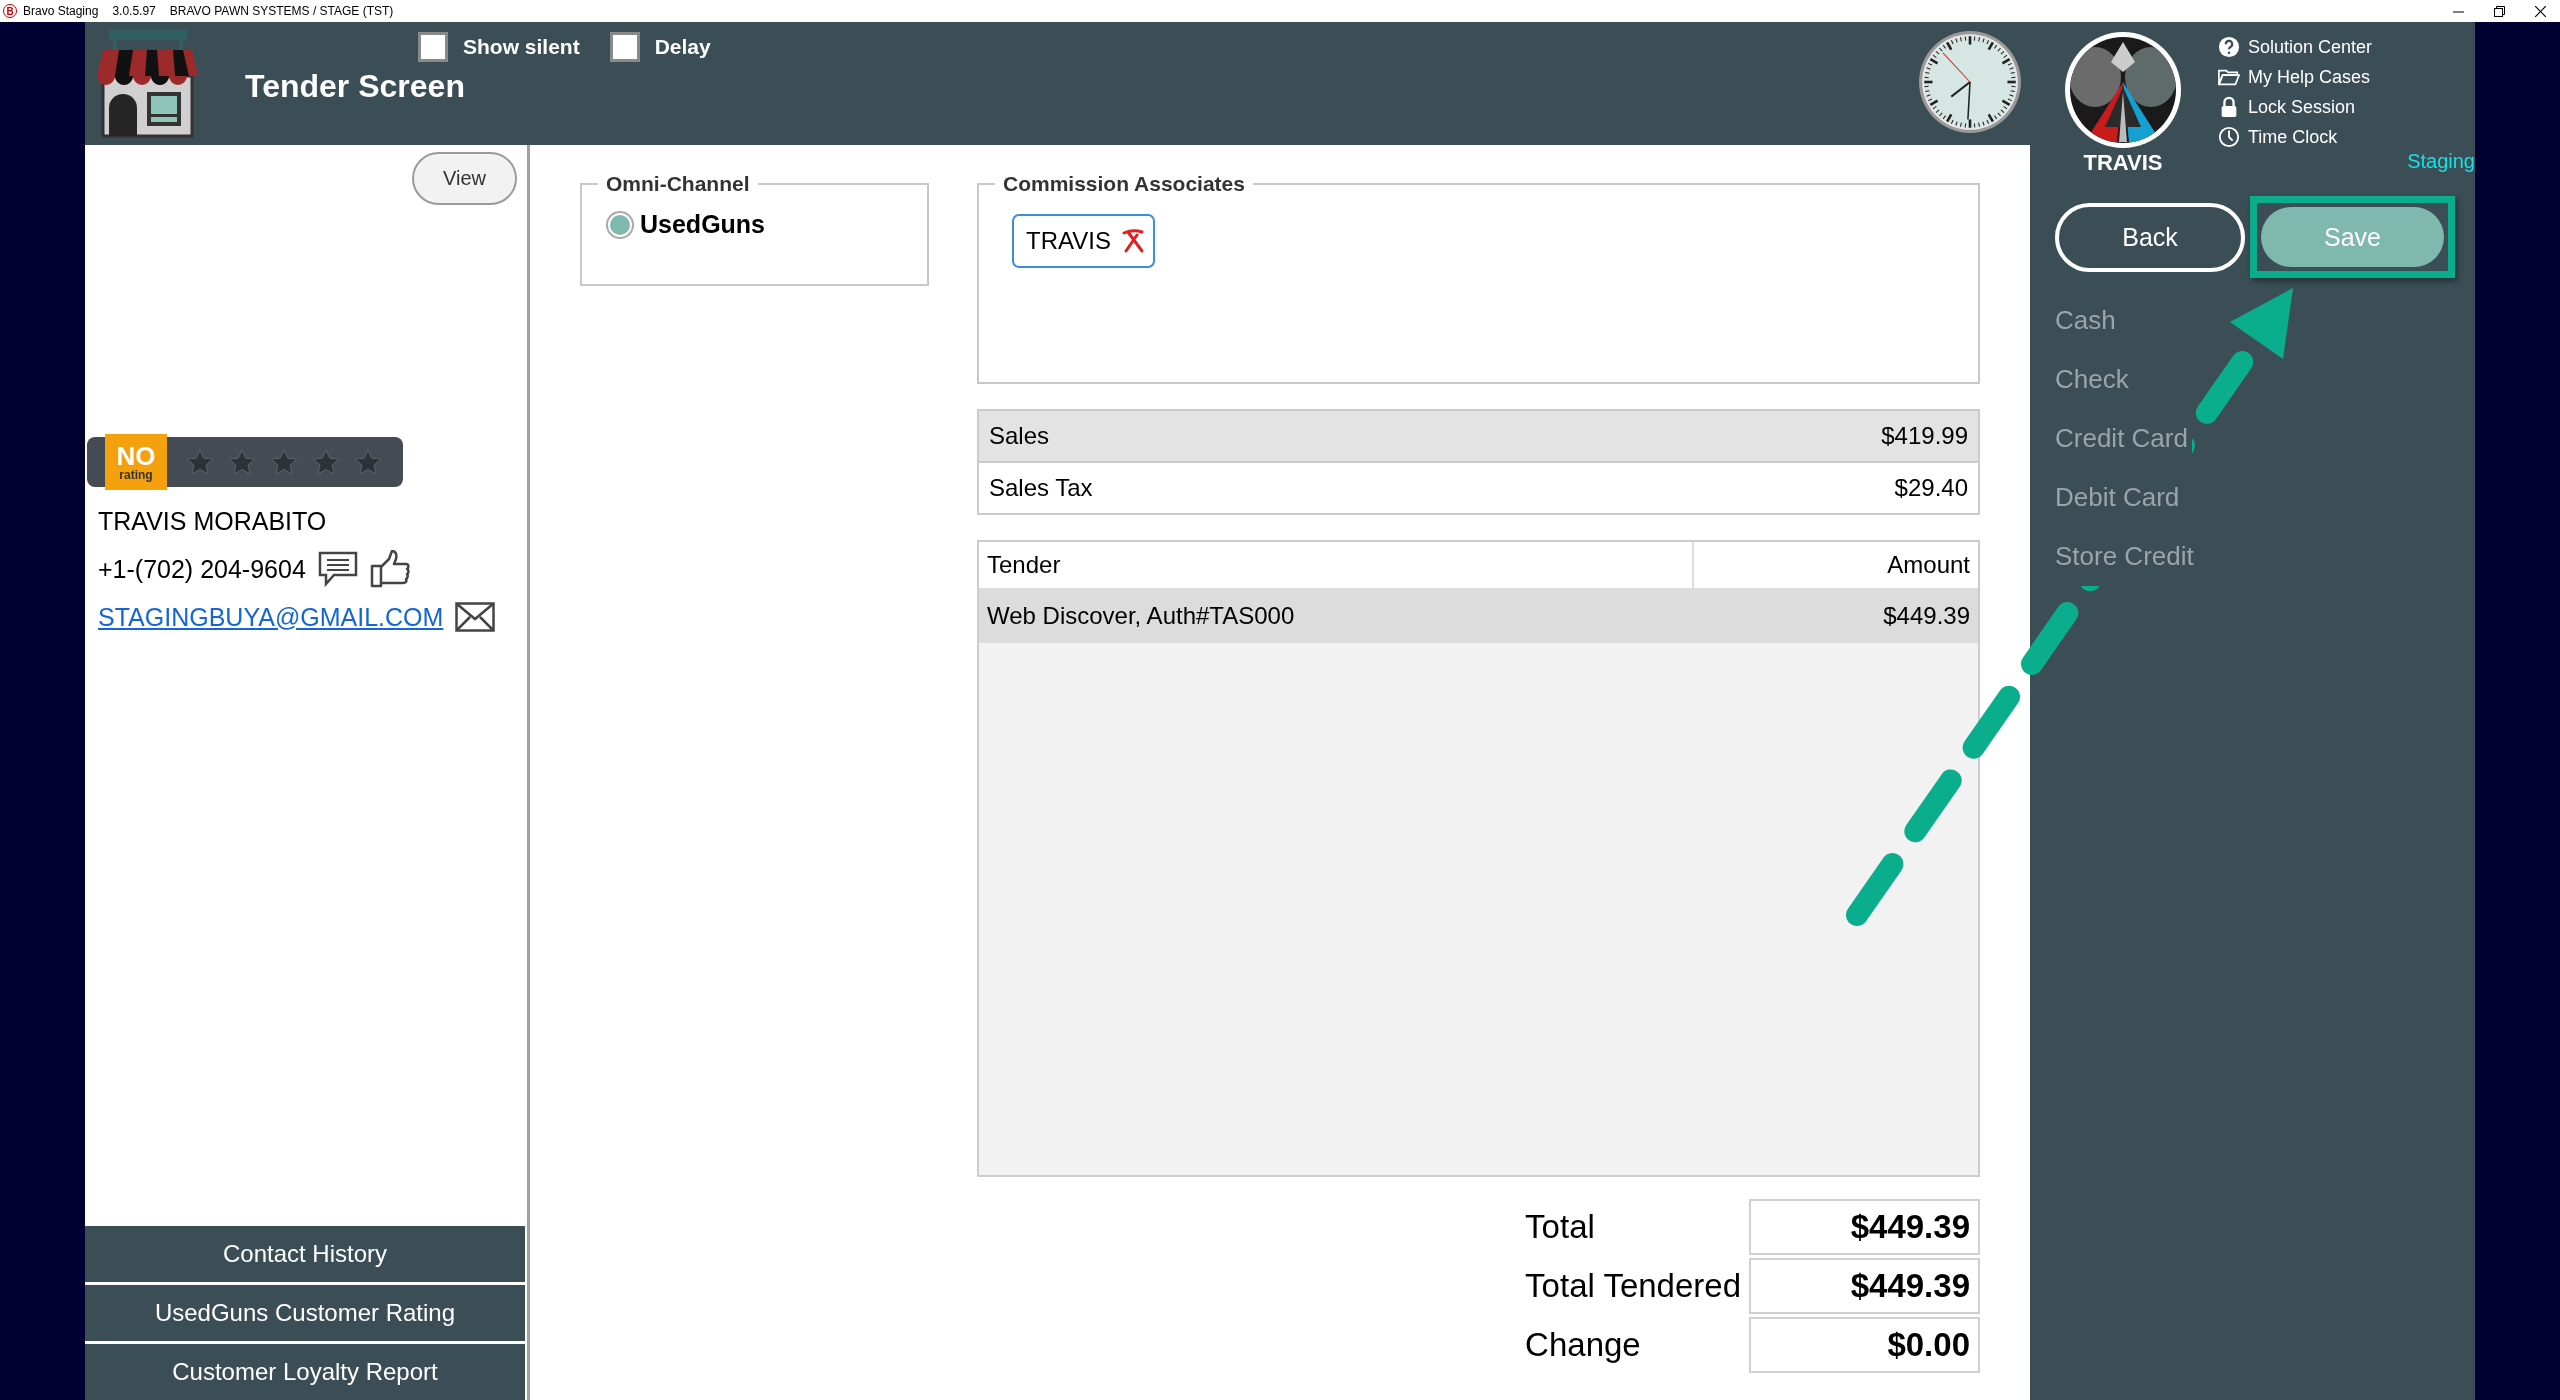 Image resolution: width=2560 pixels, height=1400 pixels. I want to click on help-link: Time Clock, so click(2346, 137).